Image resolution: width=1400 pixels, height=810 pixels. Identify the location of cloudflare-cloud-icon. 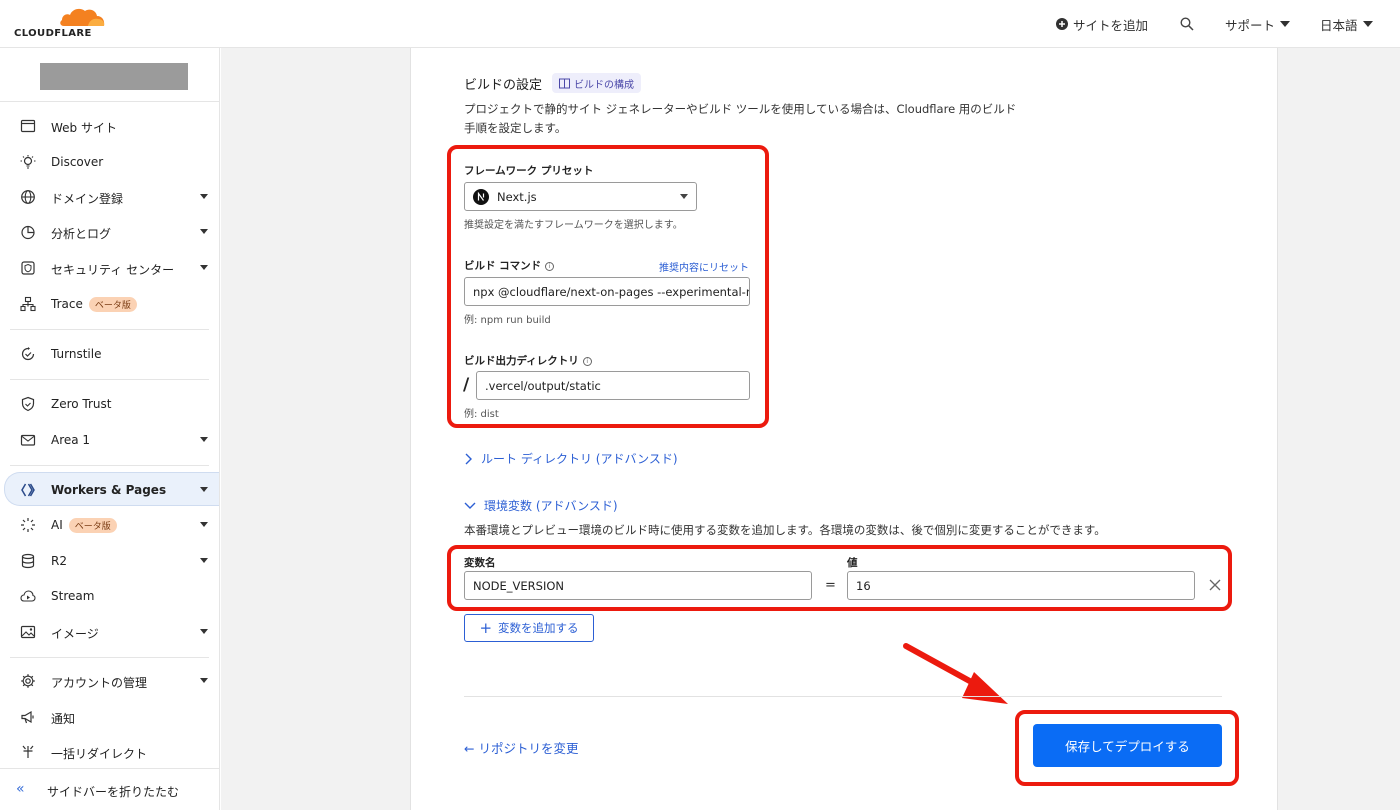
(82, 17).